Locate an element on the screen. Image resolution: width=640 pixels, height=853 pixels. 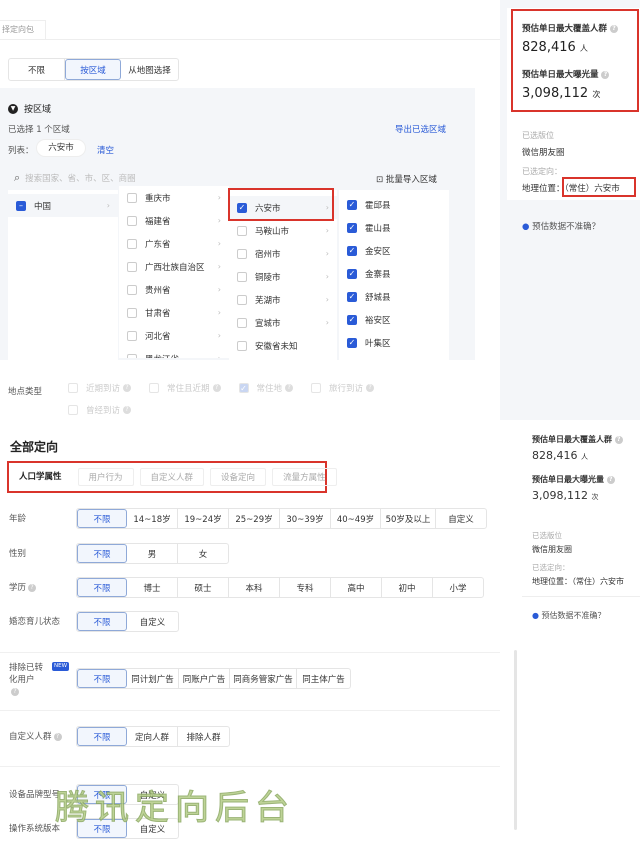
option-button: 14~18岁 is located at coordinates (152, 518).